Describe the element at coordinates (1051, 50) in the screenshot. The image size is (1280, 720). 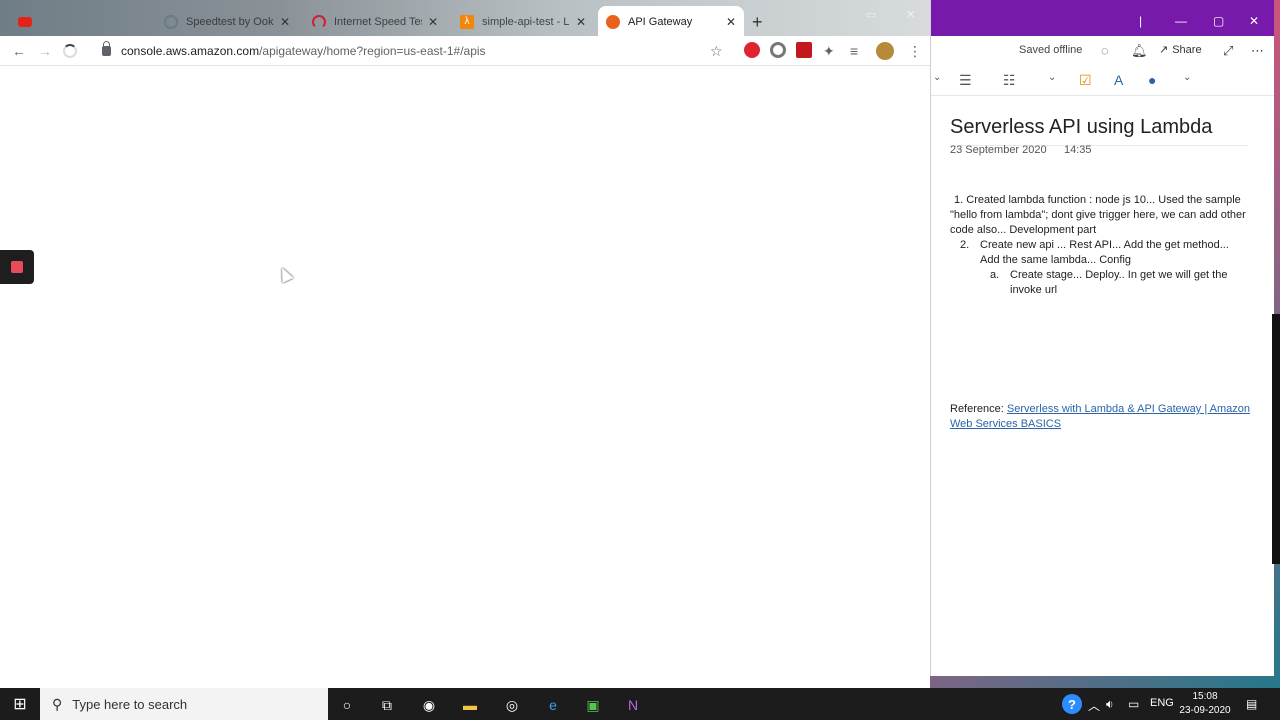
I see `saved-status: Saved offline` at that location.